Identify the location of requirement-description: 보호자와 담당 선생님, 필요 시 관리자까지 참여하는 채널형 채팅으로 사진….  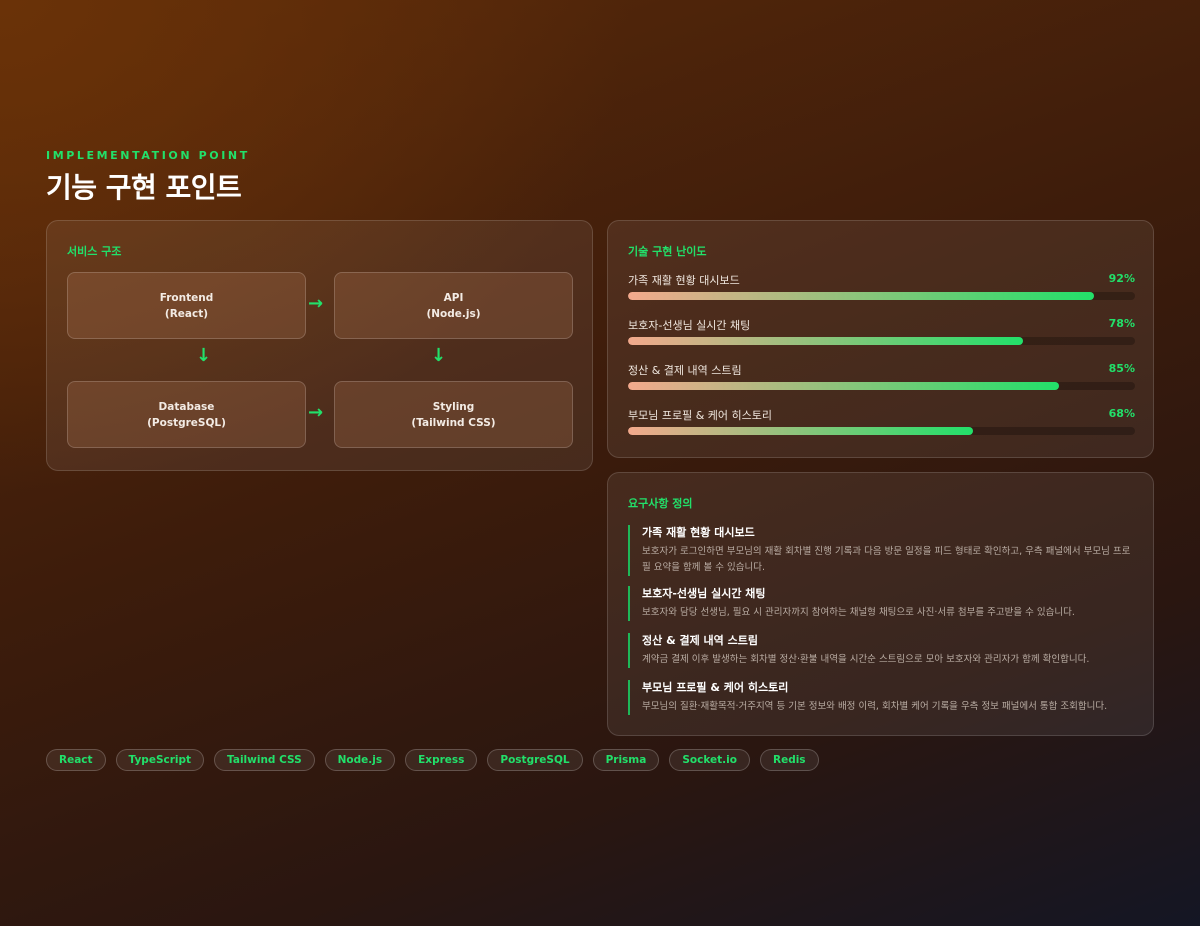
(858, 612).